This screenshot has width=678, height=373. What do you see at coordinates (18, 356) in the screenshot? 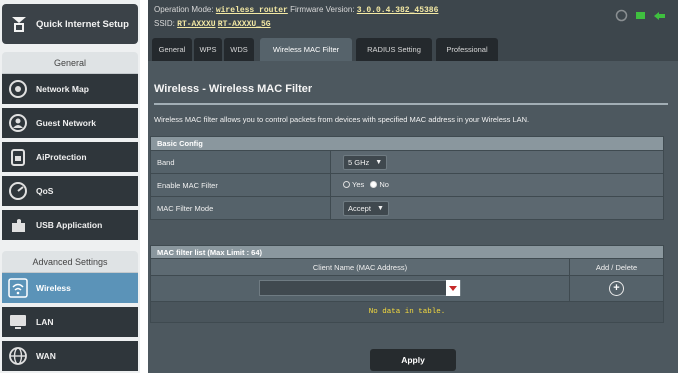
I see `globe-icon` at bounding box center [18, 356].